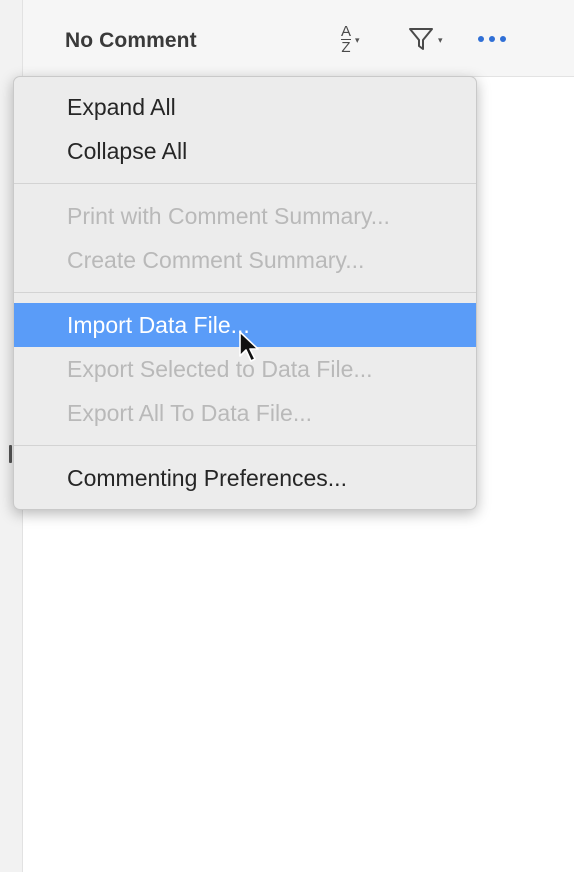  Describe the element at coordinates (245, 107) in the screenshot. I see `menu-item-expand-all: Expand All` at that location.